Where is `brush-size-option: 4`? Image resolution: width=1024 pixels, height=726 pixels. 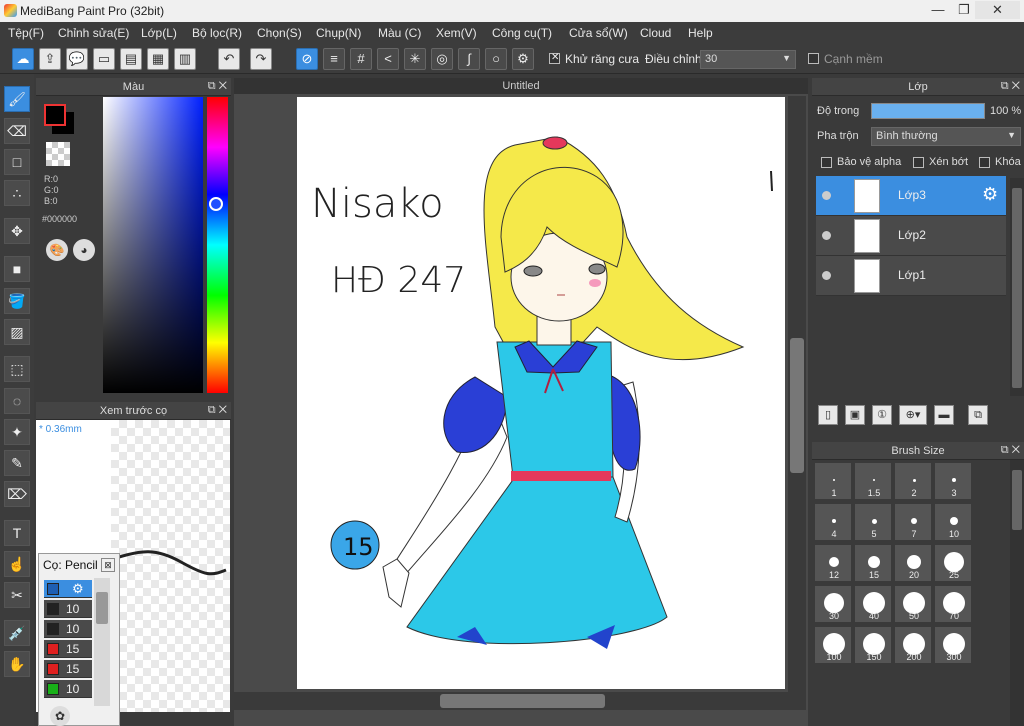
brush-size-option: 4 is located at coordinates (833, 522).